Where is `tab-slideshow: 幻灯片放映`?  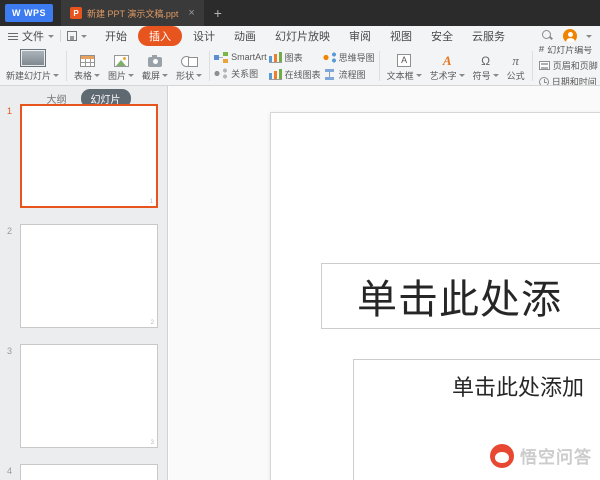
tab-slideshow: 幻灯片放映 is located at coordinates (302, 36).